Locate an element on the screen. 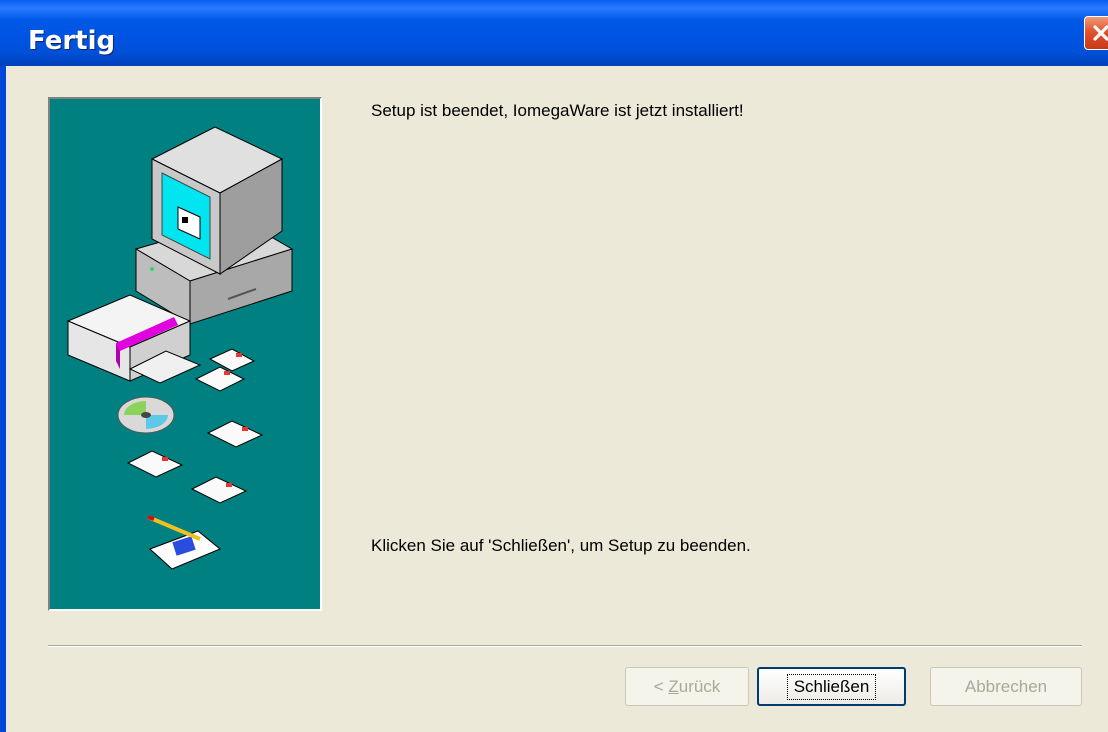  window-frame is located at coordinates (3, 399).